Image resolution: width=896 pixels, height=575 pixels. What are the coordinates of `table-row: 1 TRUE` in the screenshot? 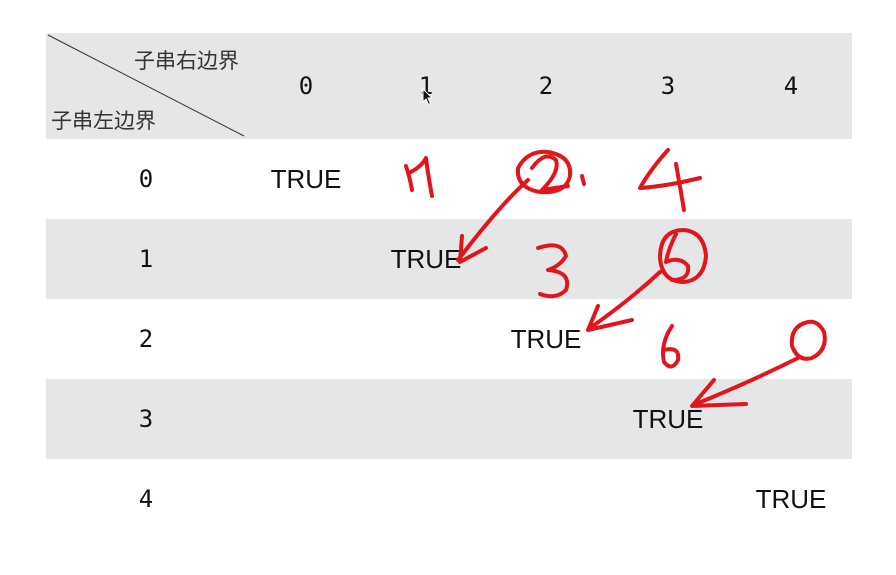 It's located at (449, 259).